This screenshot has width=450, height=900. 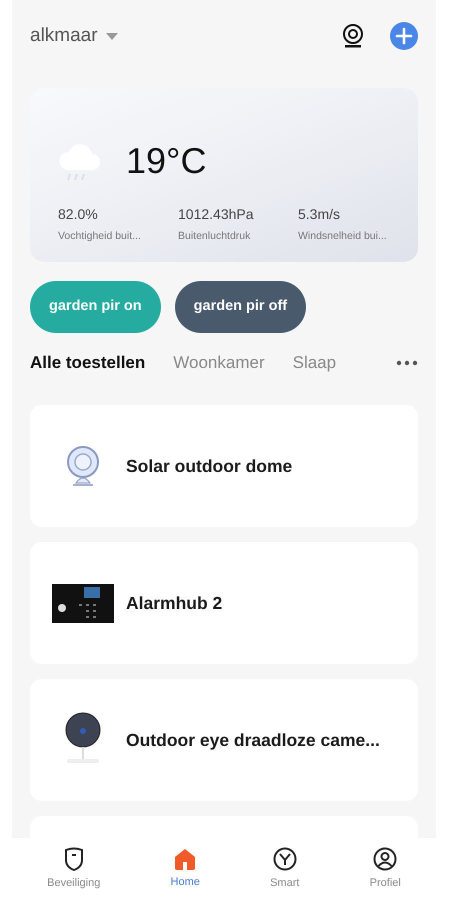 I want to click on stat-value: 5.3m/s, so click(x=320, y=214).